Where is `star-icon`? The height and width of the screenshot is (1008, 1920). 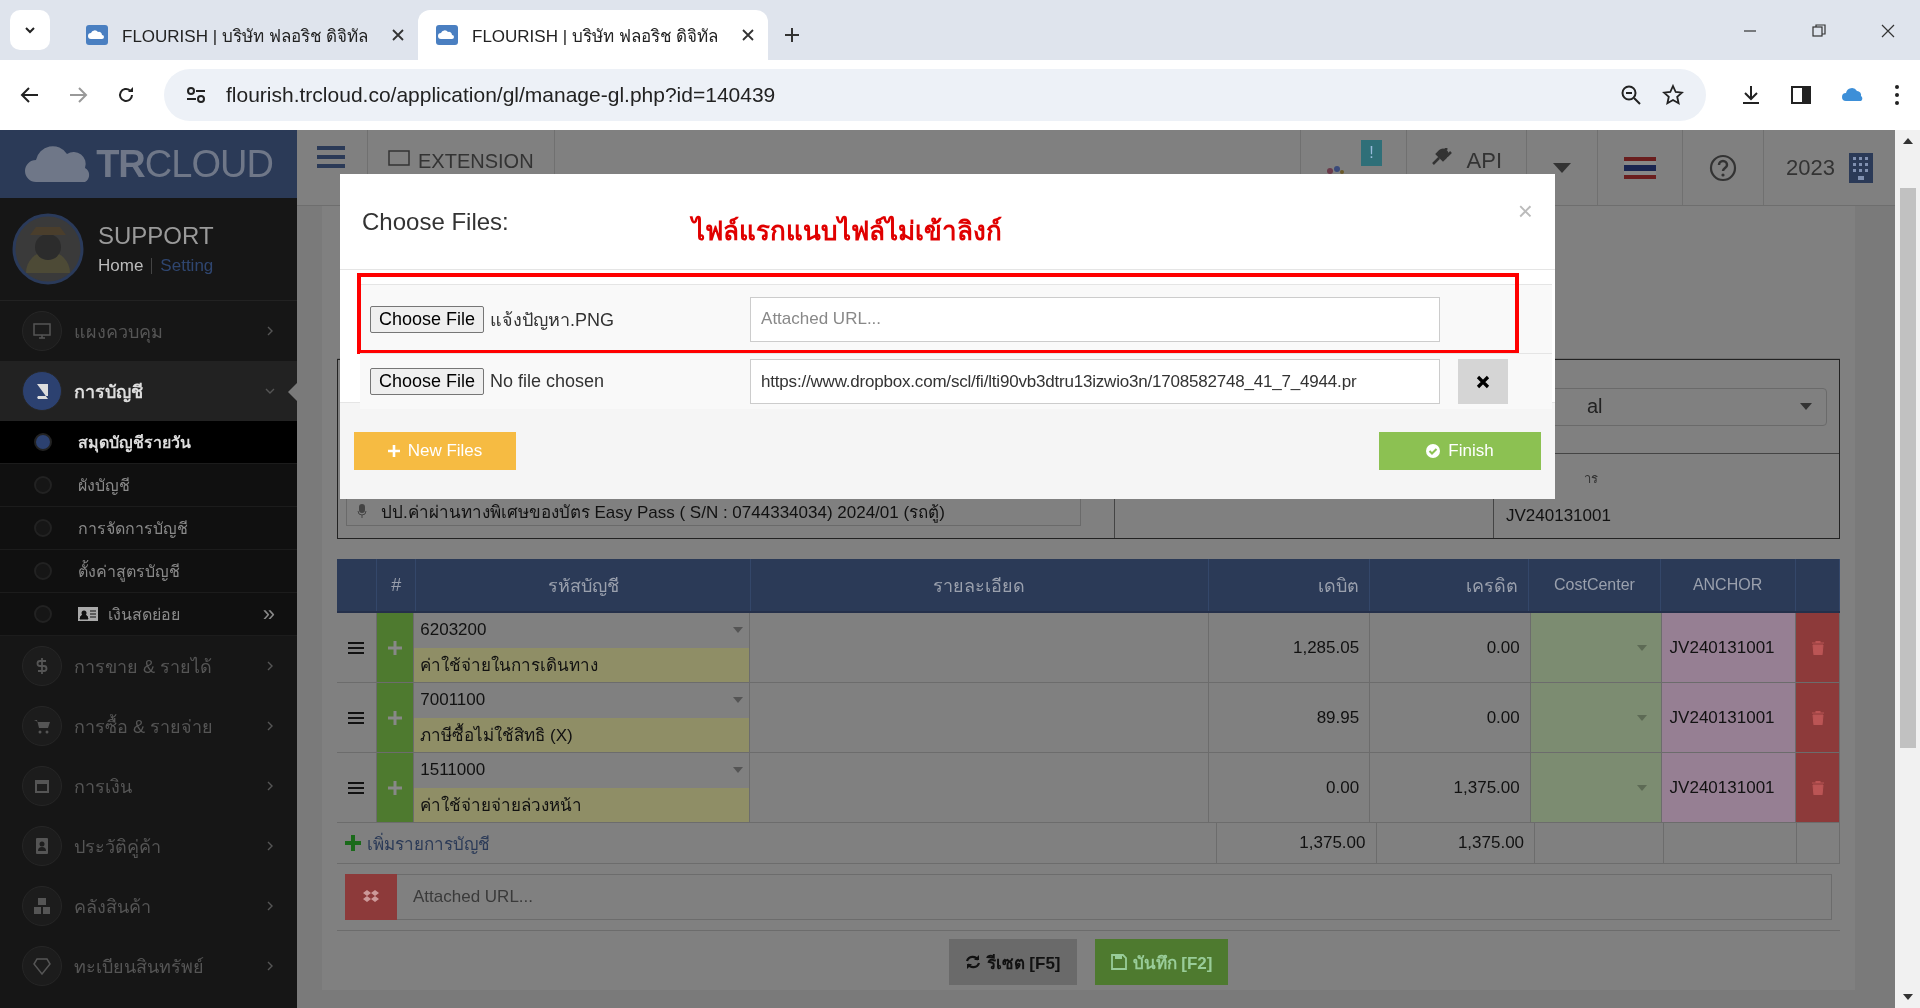 star-icon is located at coordinates (1673, 95).